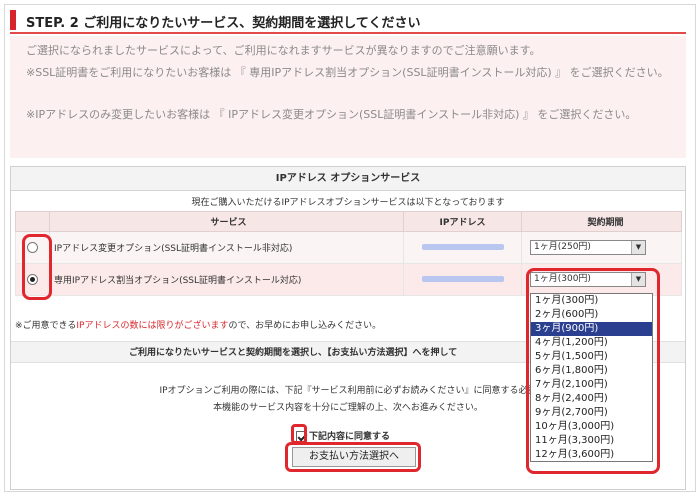 The height and width of the screenshot is (496, 700). Describe the element at coordinates (226, 221) in the screenshot. I see `column-service: サービス` at that location.